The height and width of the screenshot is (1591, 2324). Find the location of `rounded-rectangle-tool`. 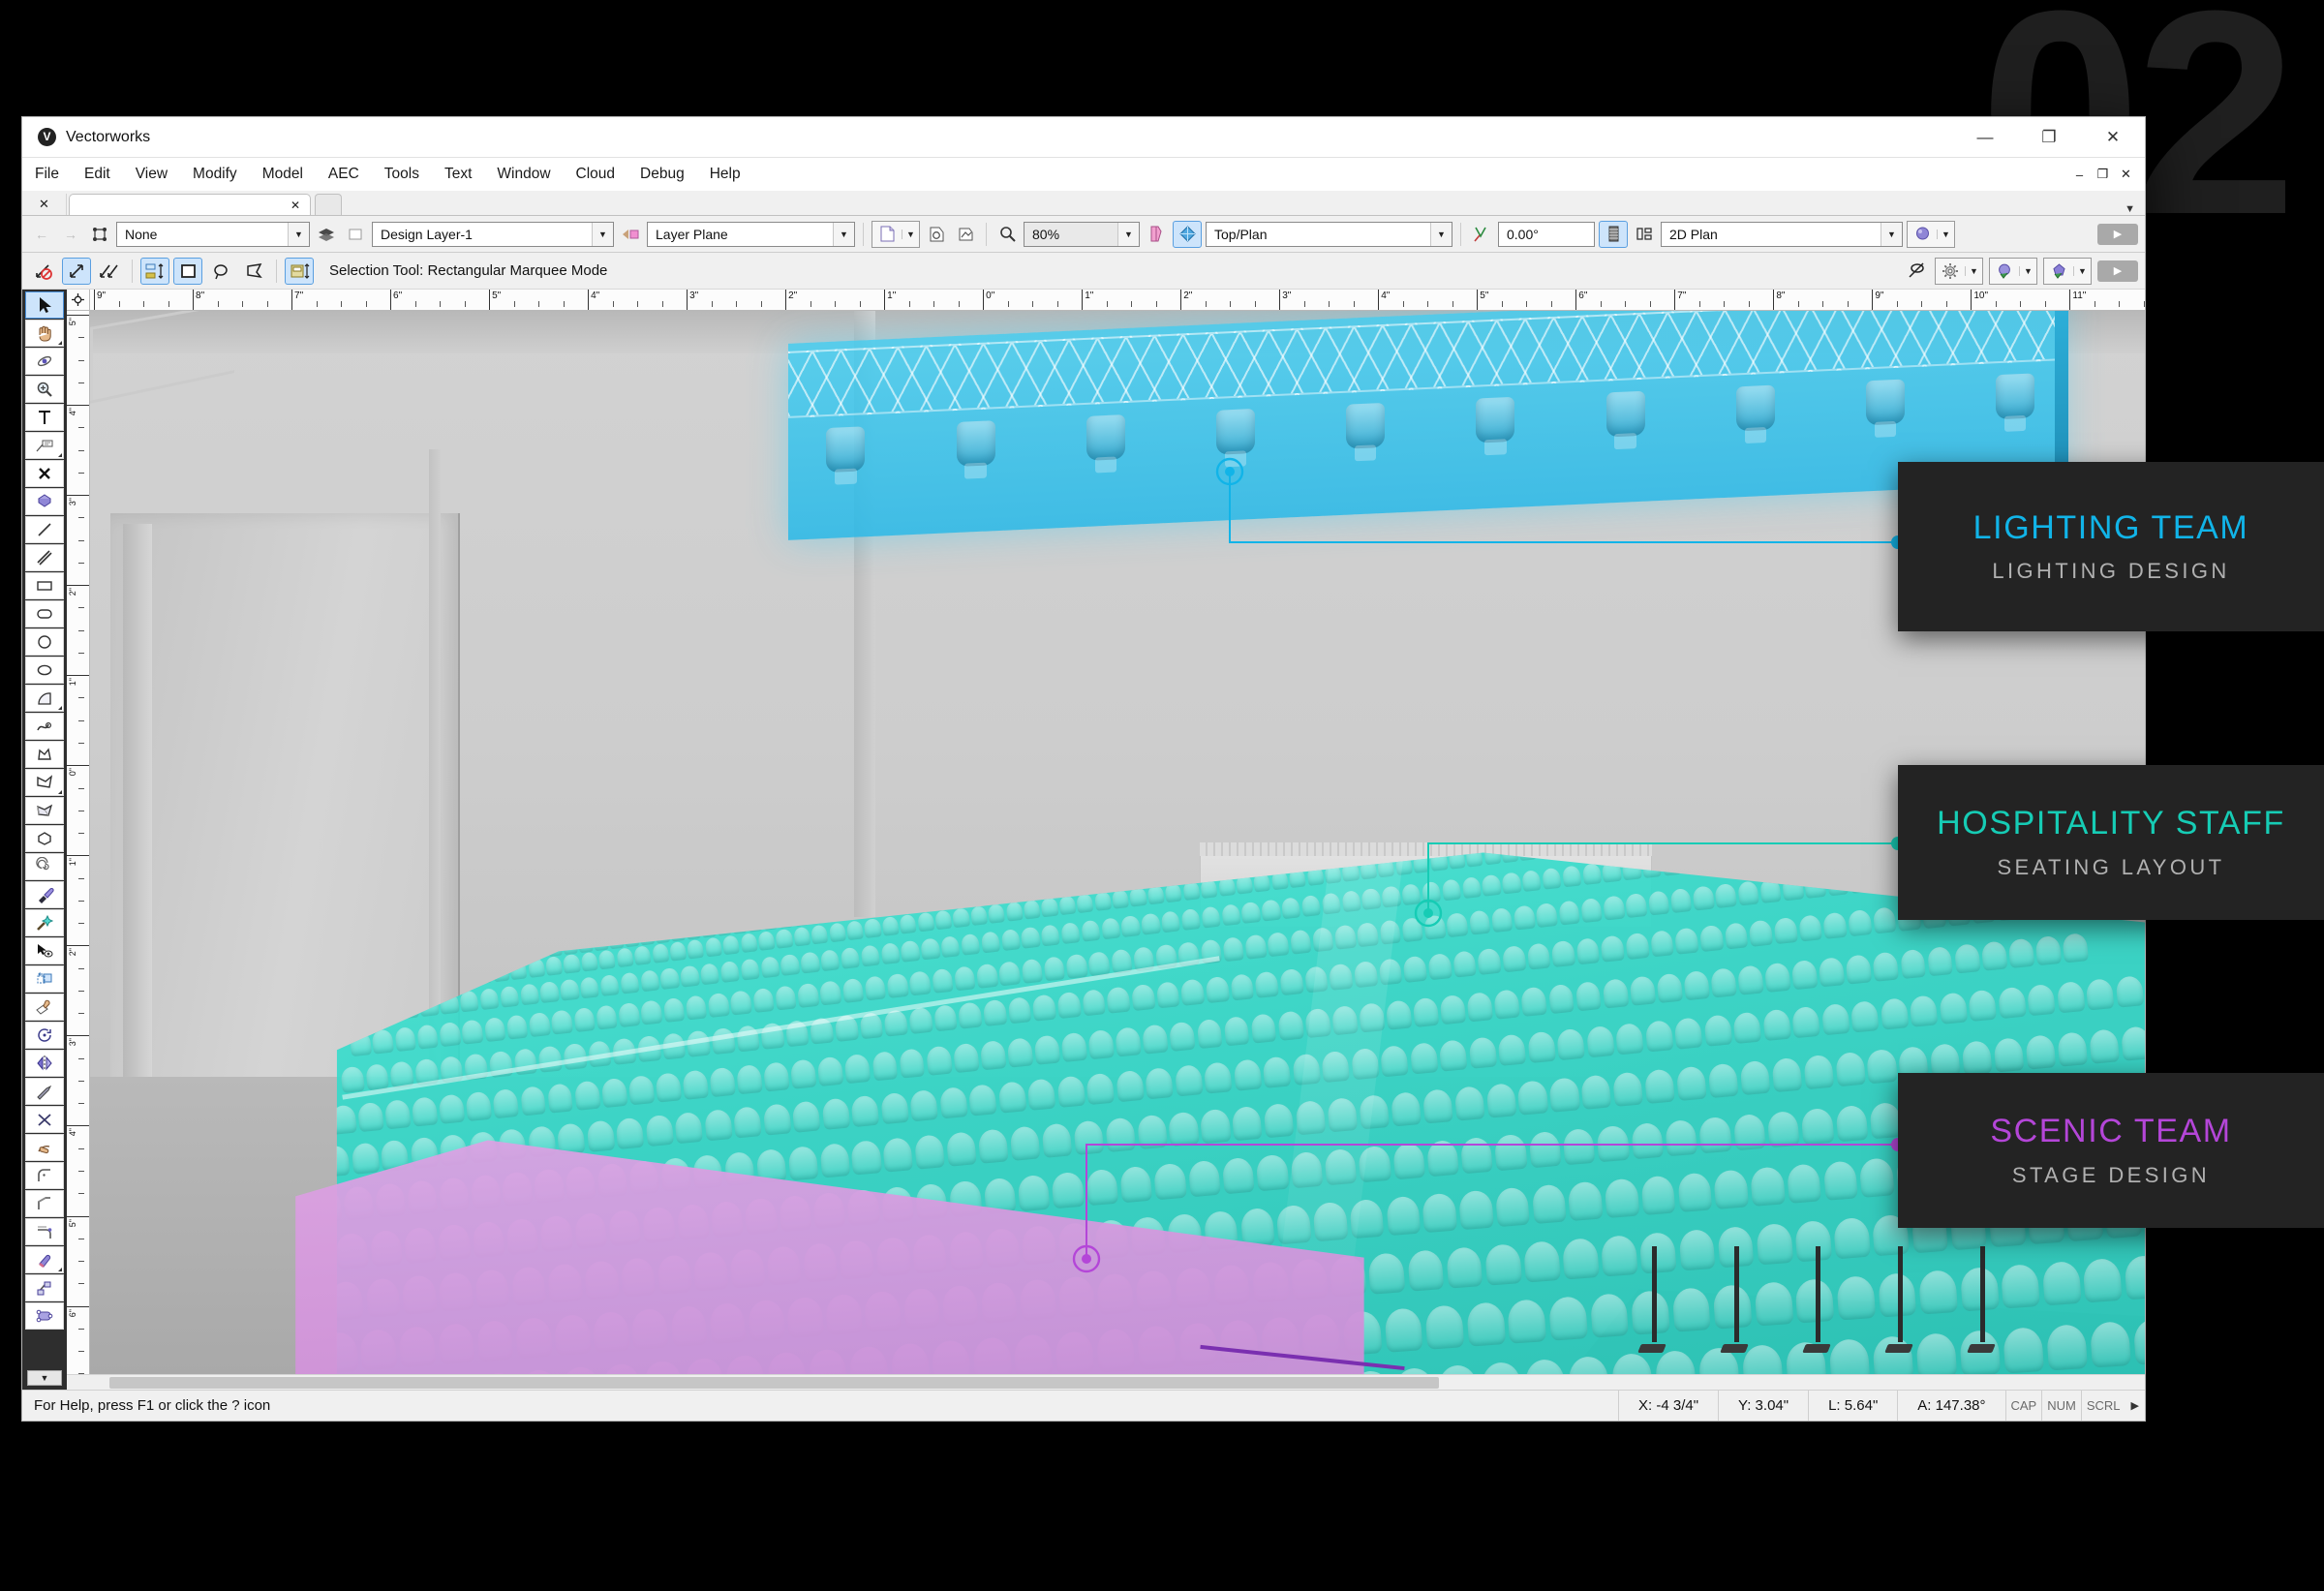

rounded-rectangle-tool is located at coordinates (45, 613).